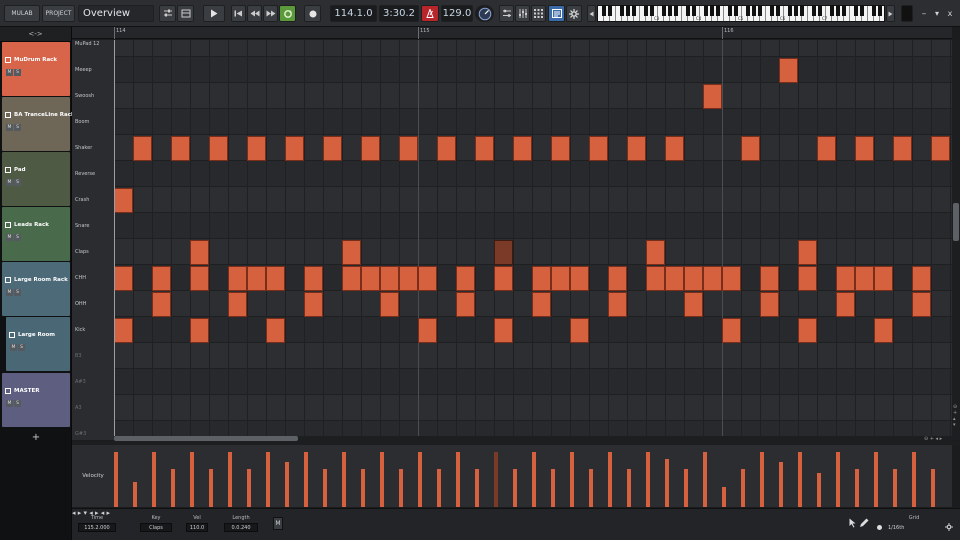  Describe the element at coordinates (197, 527) in the screenshot. I see `vel-field-value: 110.0` at that location.